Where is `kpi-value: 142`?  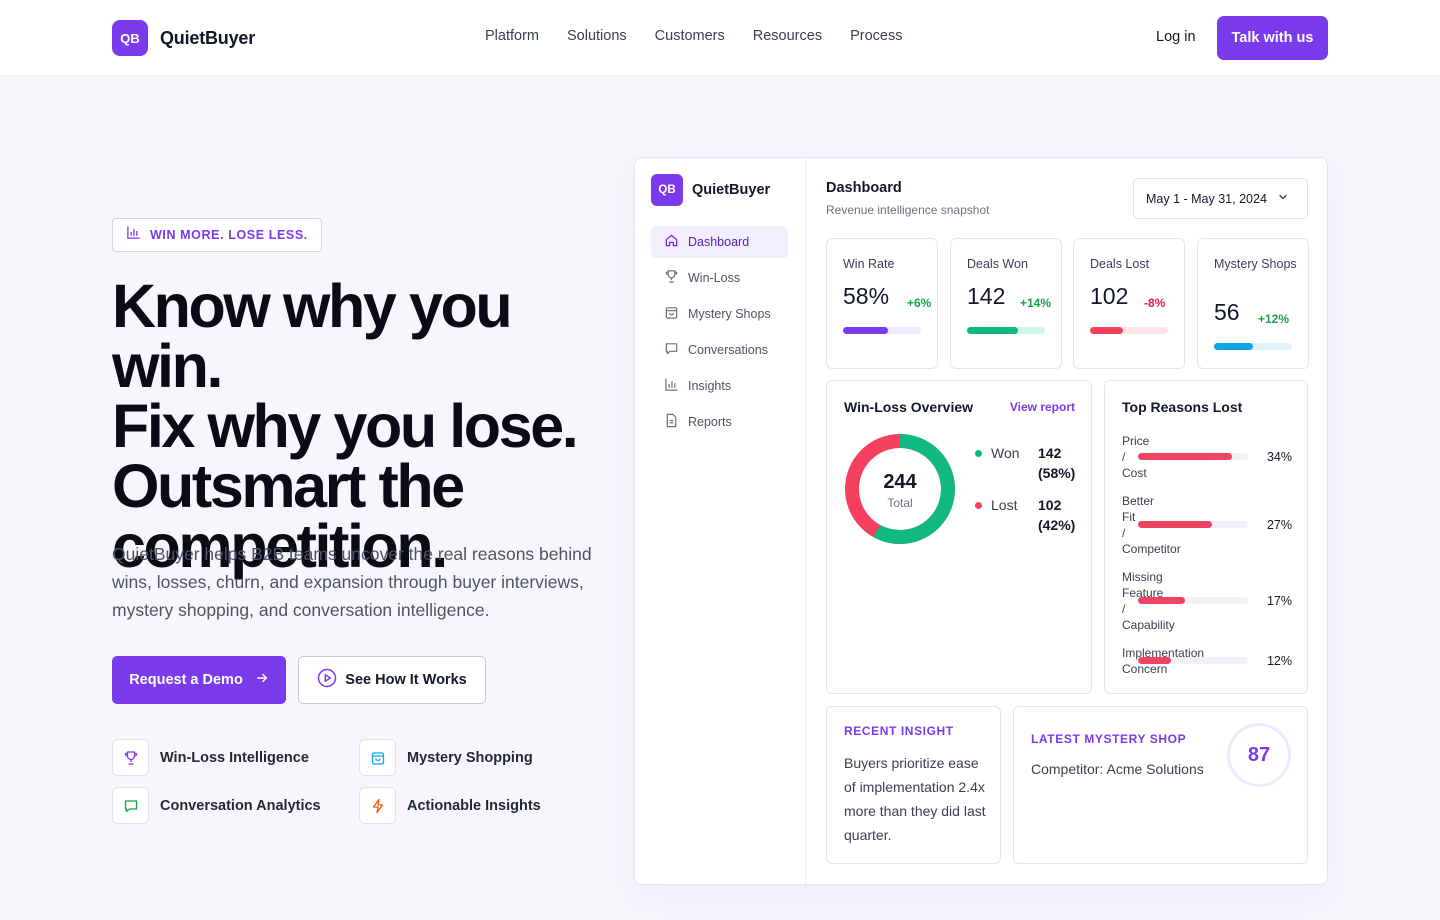 kpi-value: 142 is located at coordinates (986, 296).